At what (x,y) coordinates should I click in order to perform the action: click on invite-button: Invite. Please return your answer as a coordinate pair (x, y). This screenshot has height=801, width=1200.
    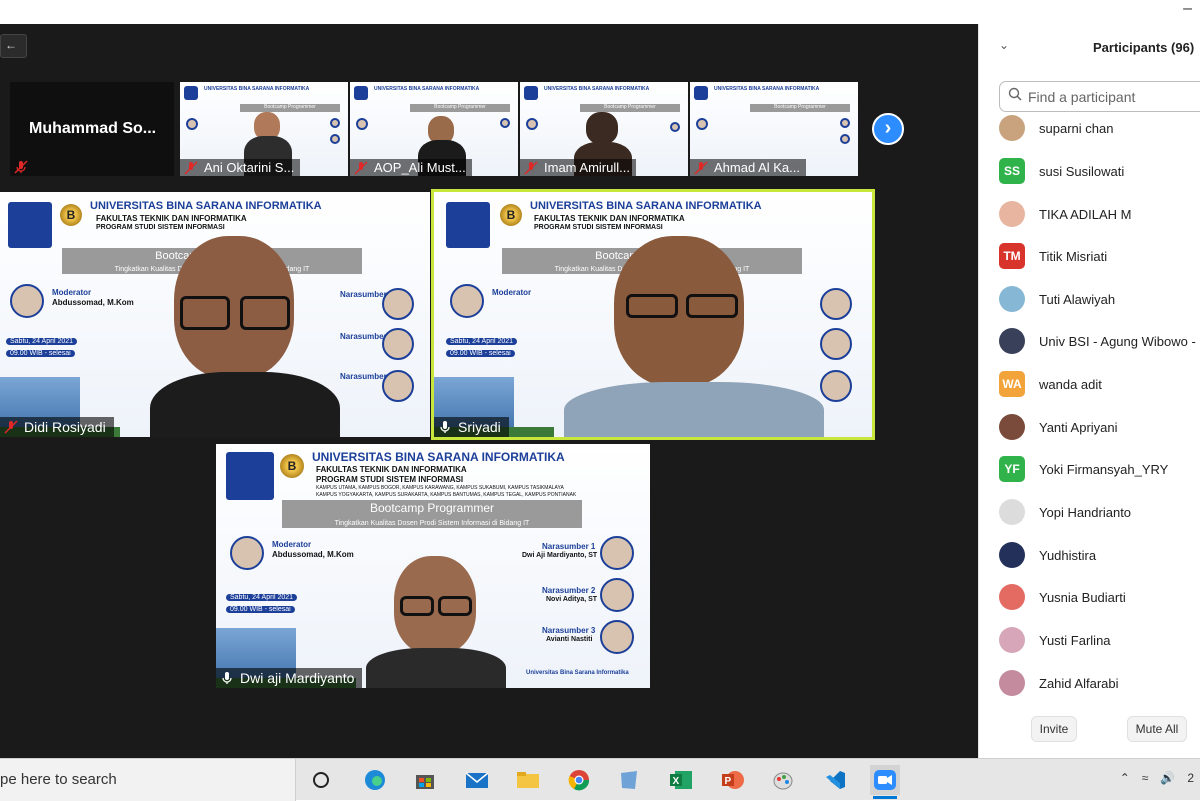
    Looking at the image, I should click on (1054, 729).